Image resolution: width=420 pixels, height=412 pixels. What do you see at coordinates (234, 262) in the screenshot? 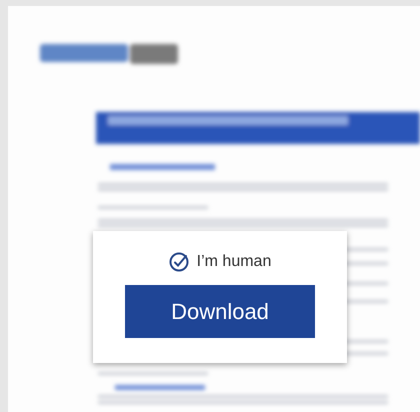
I see `checkbox-label: I’m human` at bounding box center [234, 262].